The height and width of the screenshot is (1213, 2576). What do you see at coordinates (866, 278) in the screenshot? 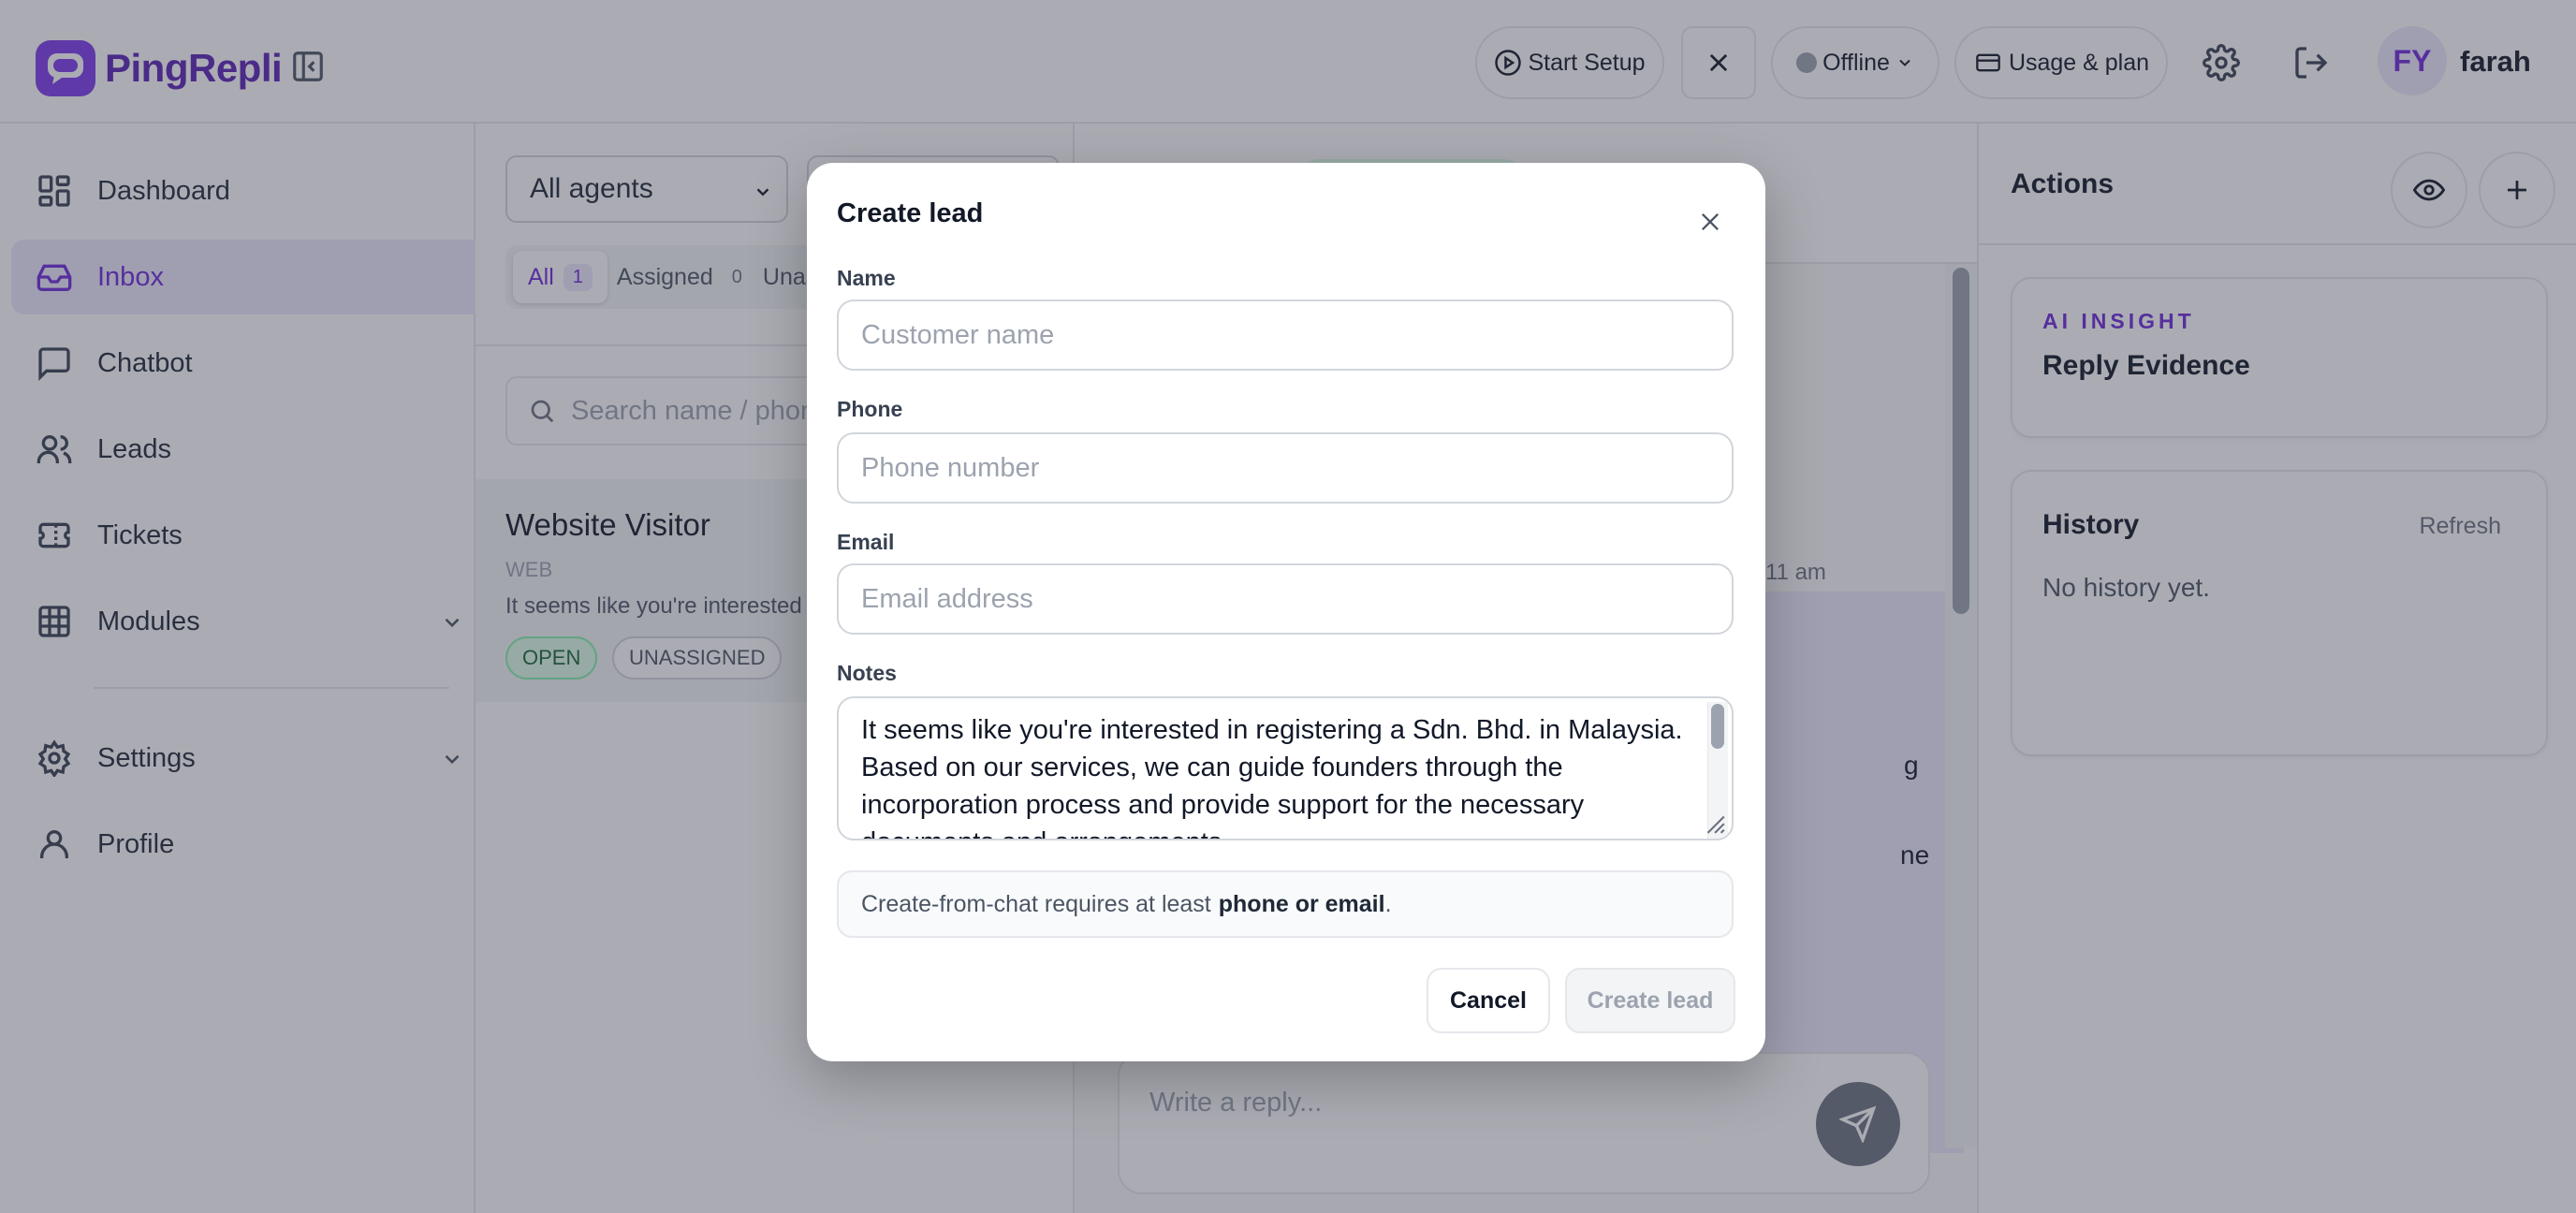
I see `name-label: Name` at bounding box center [866, 278].